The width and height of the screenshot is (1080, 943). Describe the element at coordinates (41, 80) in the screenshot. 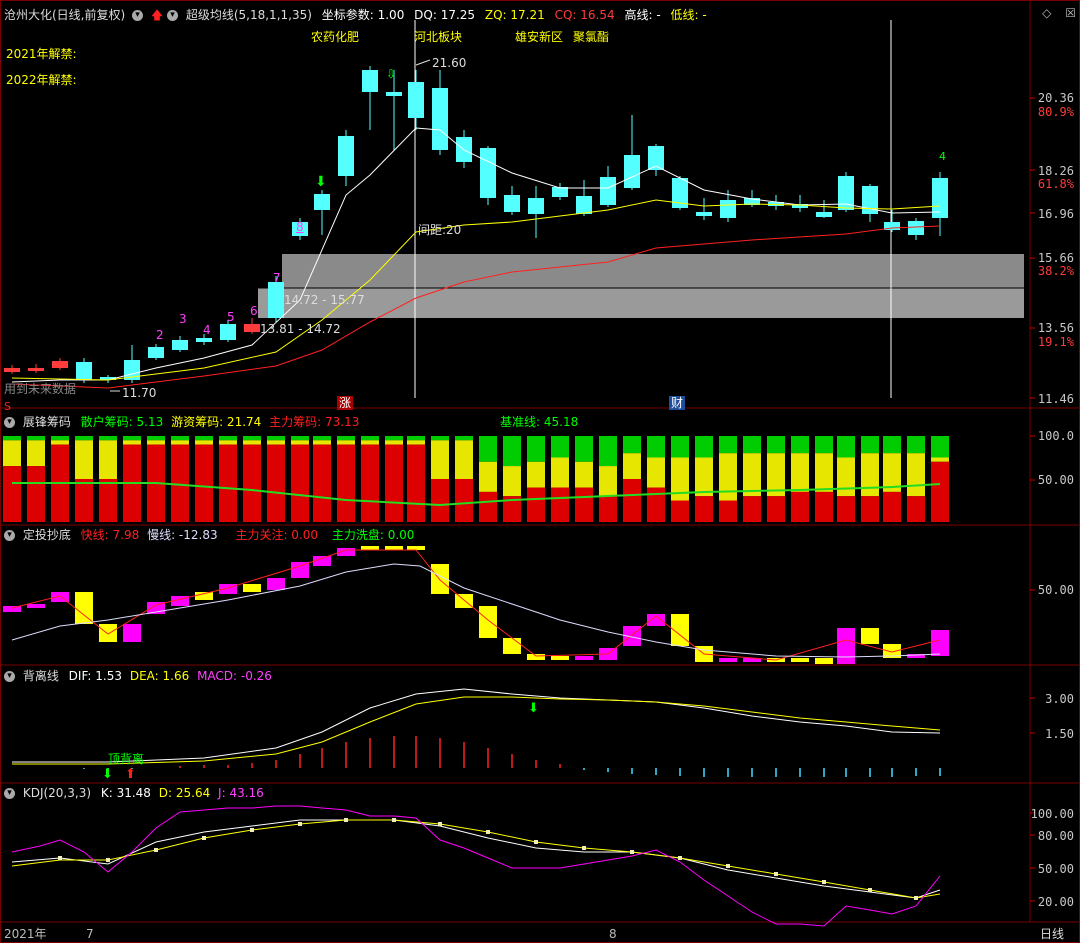

I see `unlock-2022: 2022年解禁:` at that location.